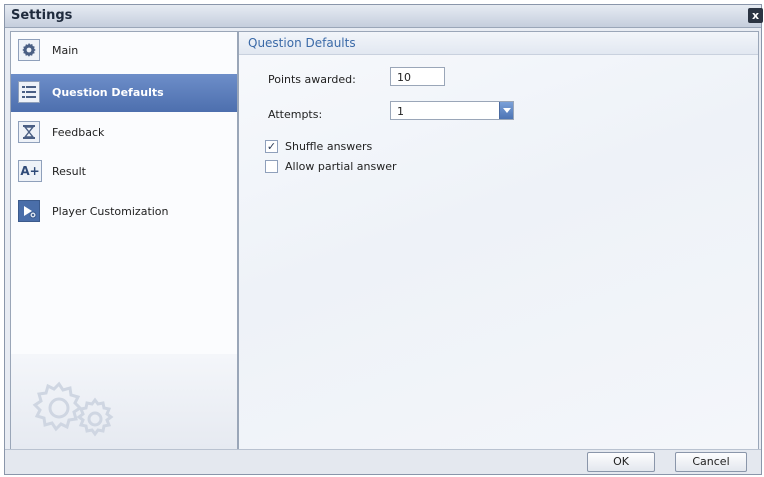  I want to click on cancel-button: Cancel, so click(711, 462).